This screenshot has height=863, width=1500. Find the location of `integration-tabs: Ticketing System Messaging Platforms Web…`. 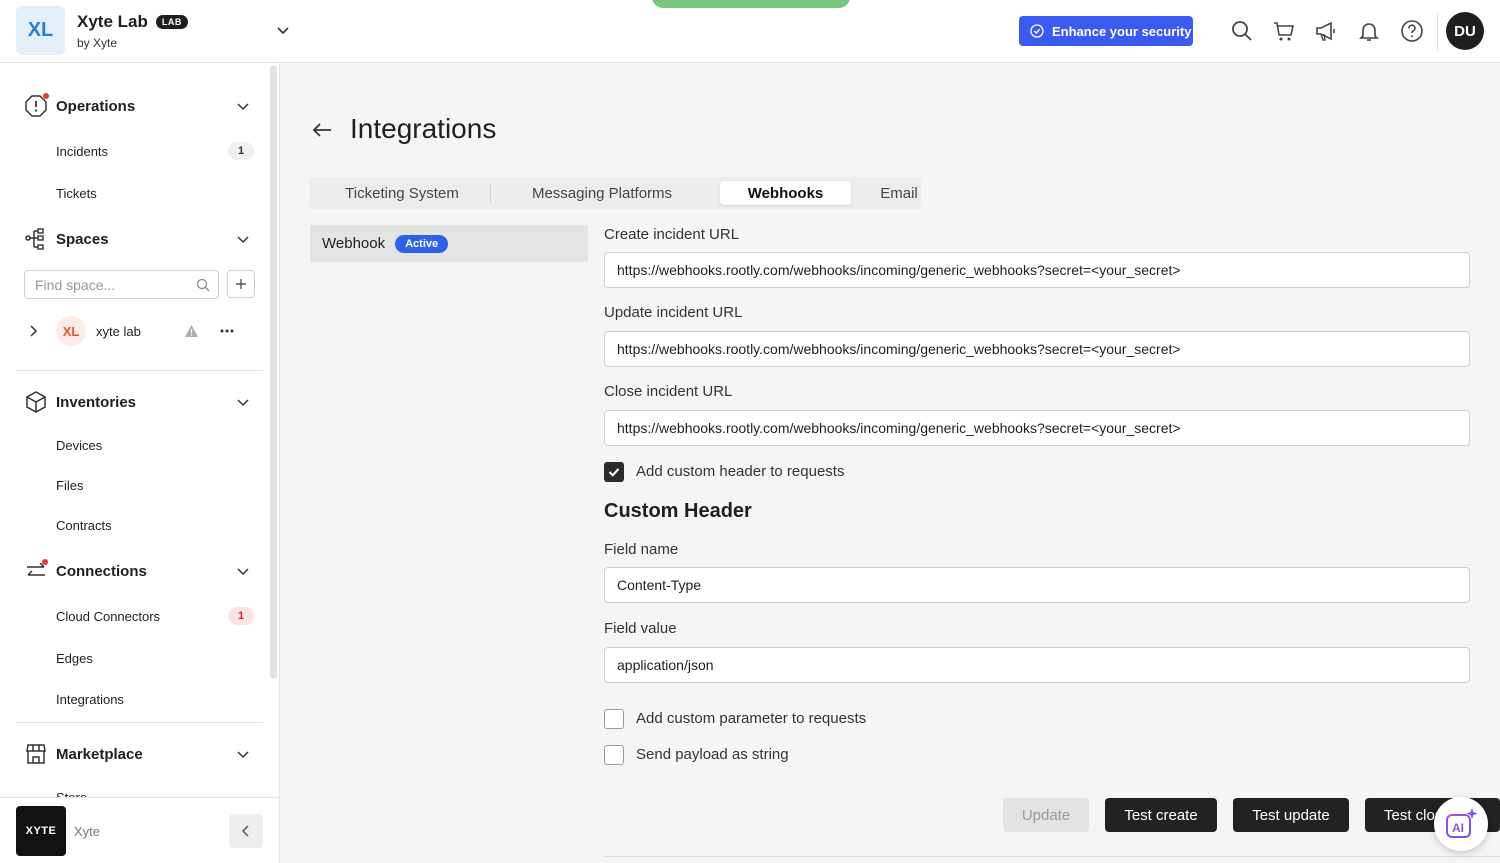

integration-tabs: Ticketing System Messaging Platforms Web… is located at coordinates (615, 193).